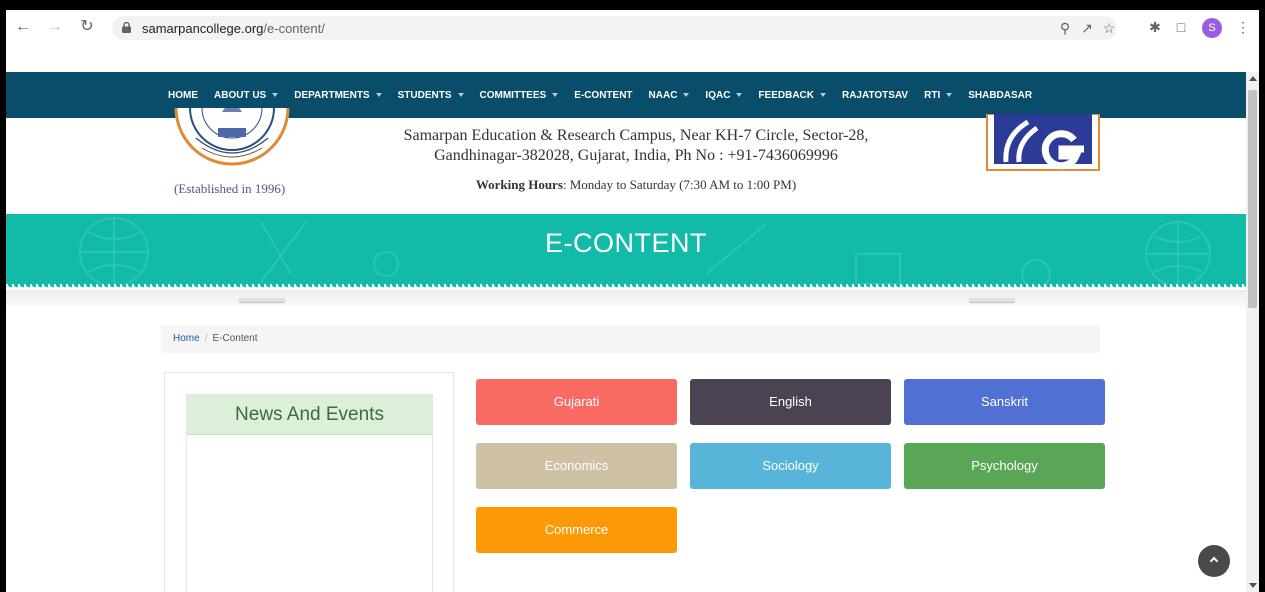 The image size is (1265, 592). Describe the element at coordinates (186, 338) in the screenshot. I see `breadcrumb-home-link: Home` at that location.